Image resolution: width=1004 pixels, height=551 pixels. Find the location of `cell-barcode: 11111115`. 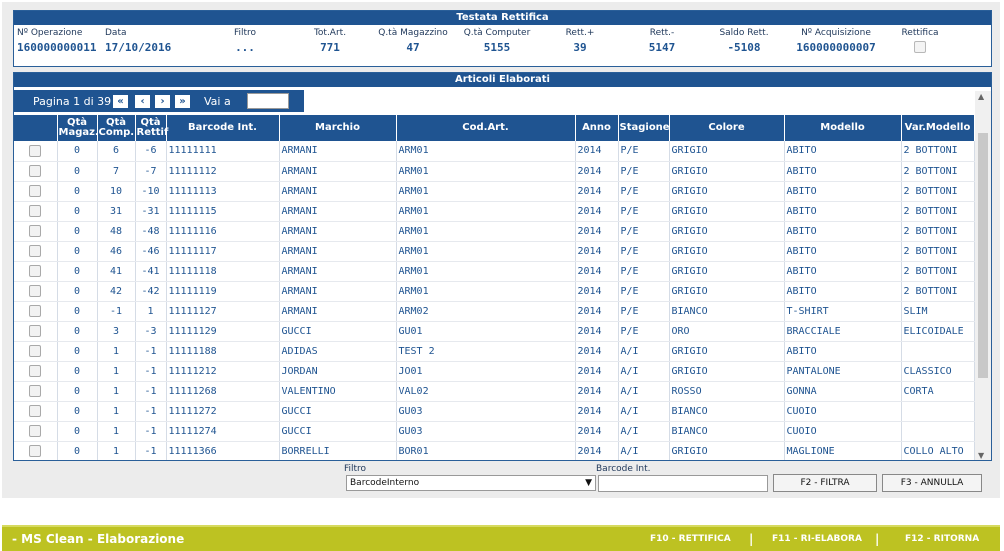

cell-barcode: 11111115 is located at coordinates (223, 211).